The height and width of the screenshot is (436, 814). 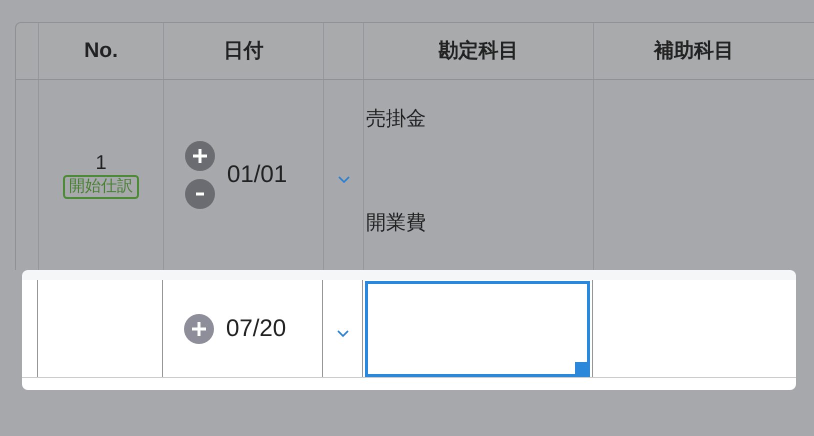 I want to click on chevron-down-icon, so click(x=342, y=334).